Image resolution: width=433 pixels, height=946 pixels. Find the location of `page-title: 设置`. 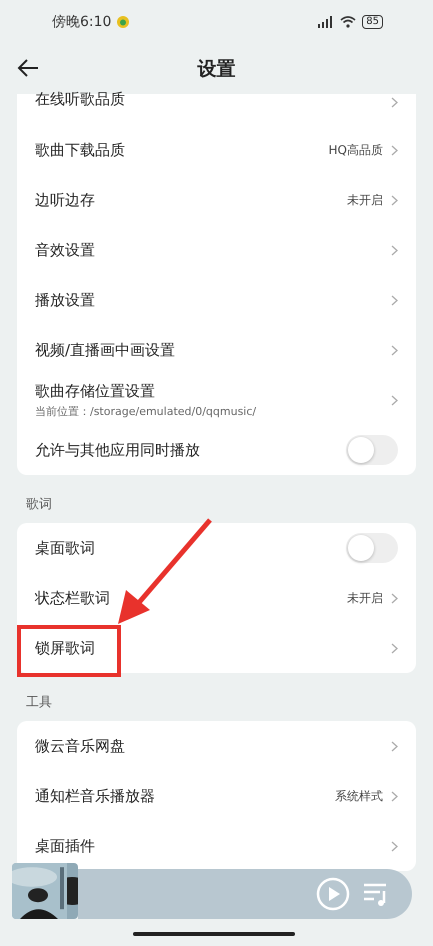

page-title: 设置 is located at coordinates (217, 69).